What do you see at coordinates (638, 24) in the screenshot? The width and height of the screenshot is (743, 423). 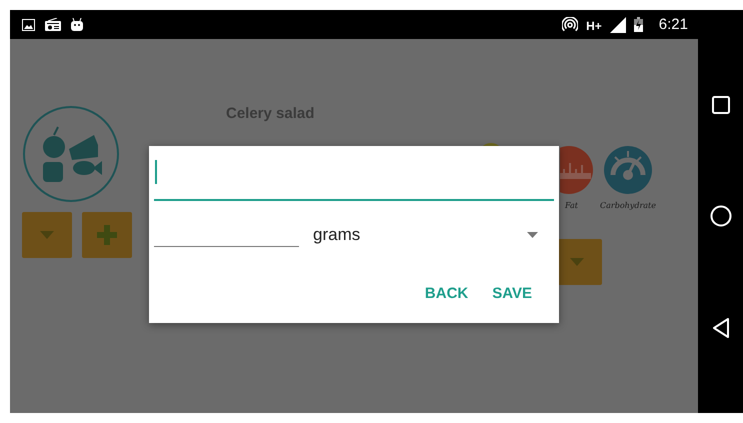 I see `battery-icon` at bounding box center [638, 24].